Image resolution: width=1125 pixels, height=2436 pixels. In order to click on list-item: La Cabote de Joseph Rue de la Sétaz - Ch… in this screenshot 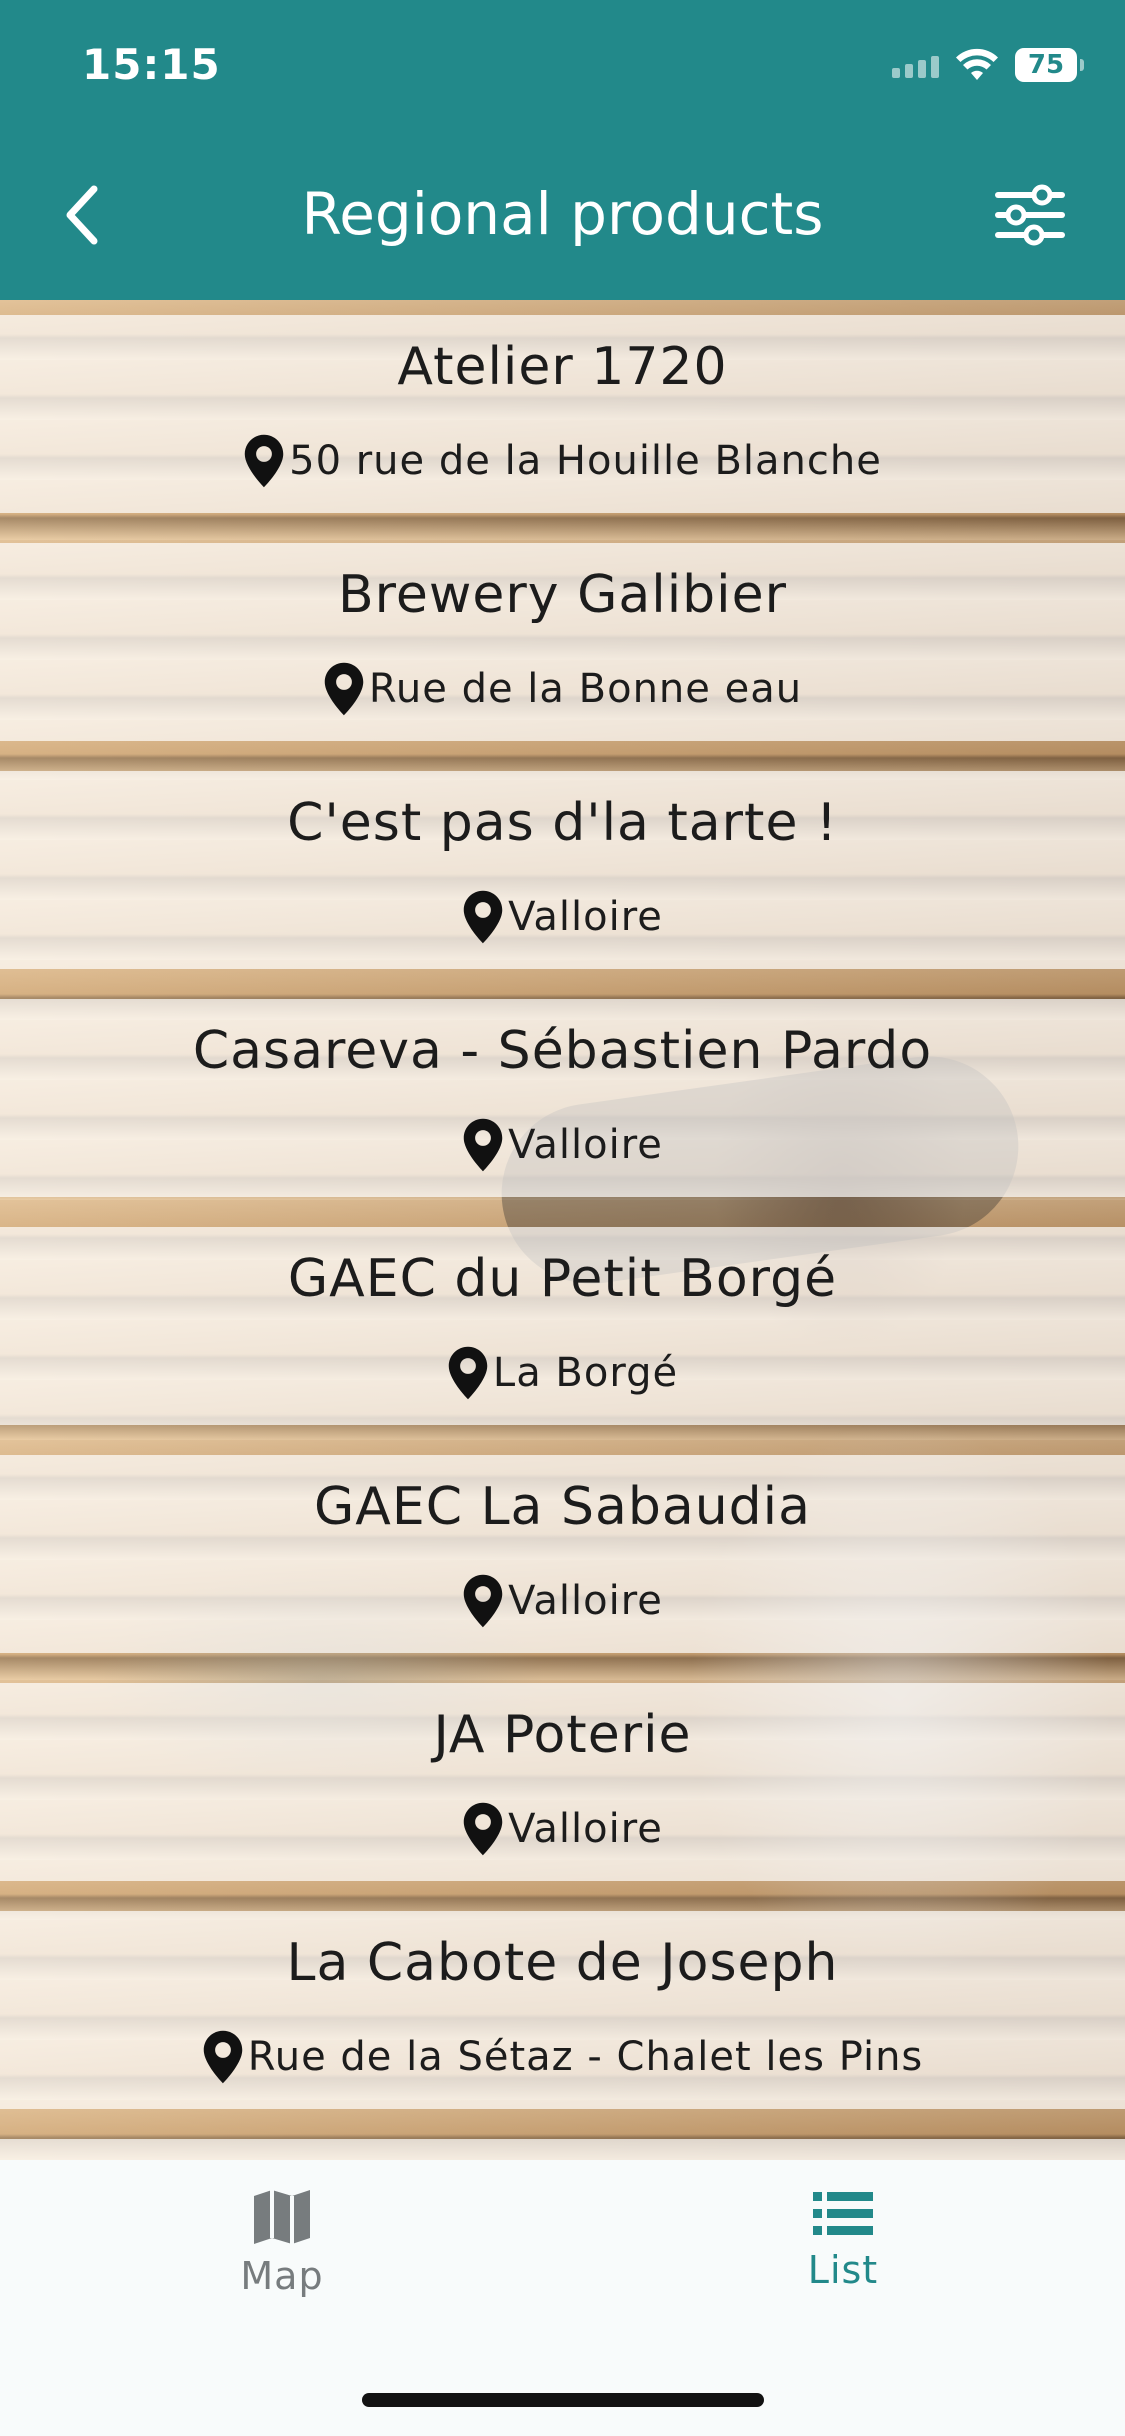, I will do `click(562, 2010)`.